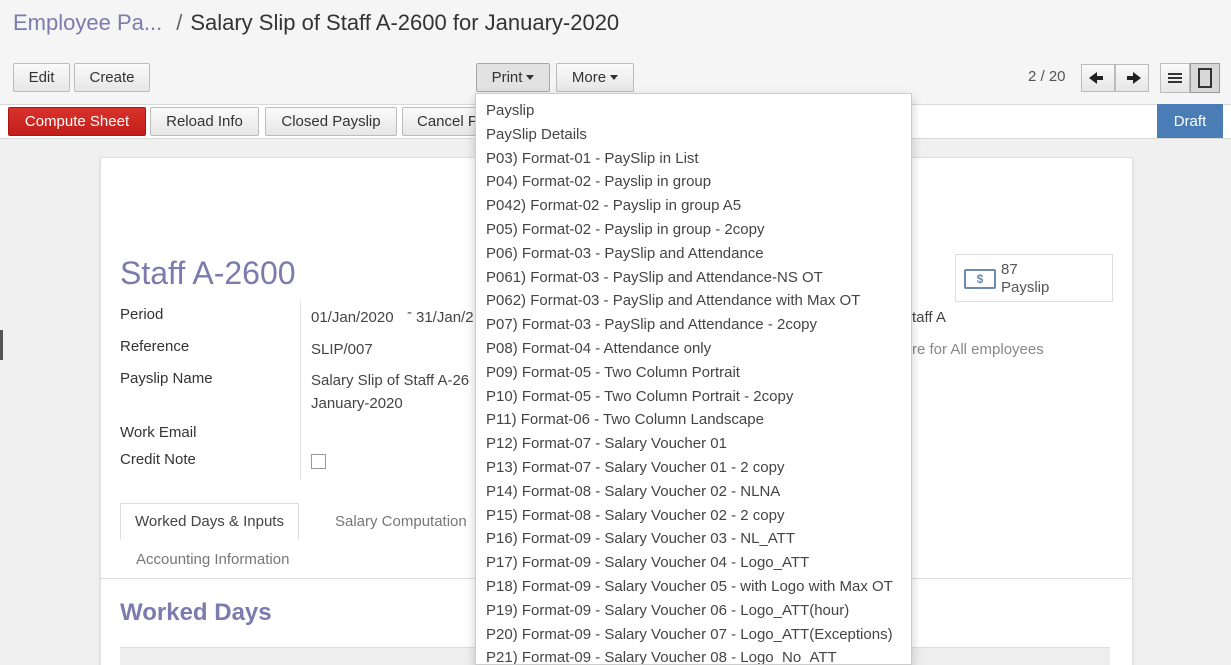  I want to click on menu-item-p11: P11) Format-06 - Two Column Landscape, so click(693, 420).